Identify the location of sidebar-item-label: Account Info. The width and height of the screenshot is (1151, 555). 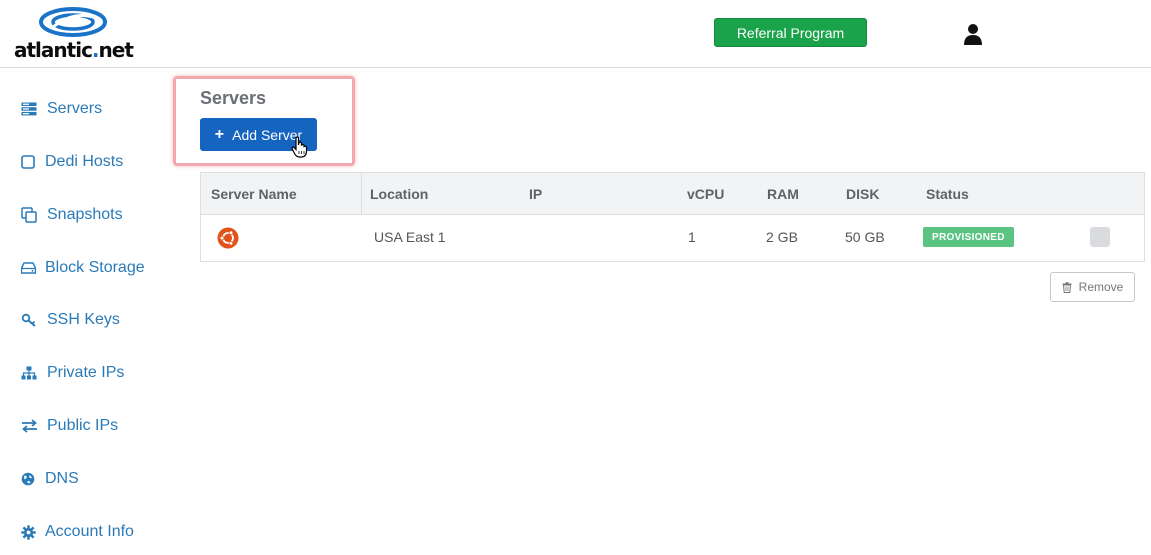
(89, 531).